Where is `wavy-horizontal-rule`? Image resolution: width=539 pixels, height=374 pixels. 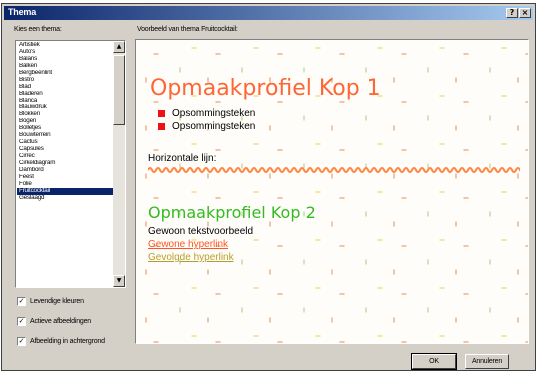 wavy-horizontal-rule is located at coordinates (334, 170).